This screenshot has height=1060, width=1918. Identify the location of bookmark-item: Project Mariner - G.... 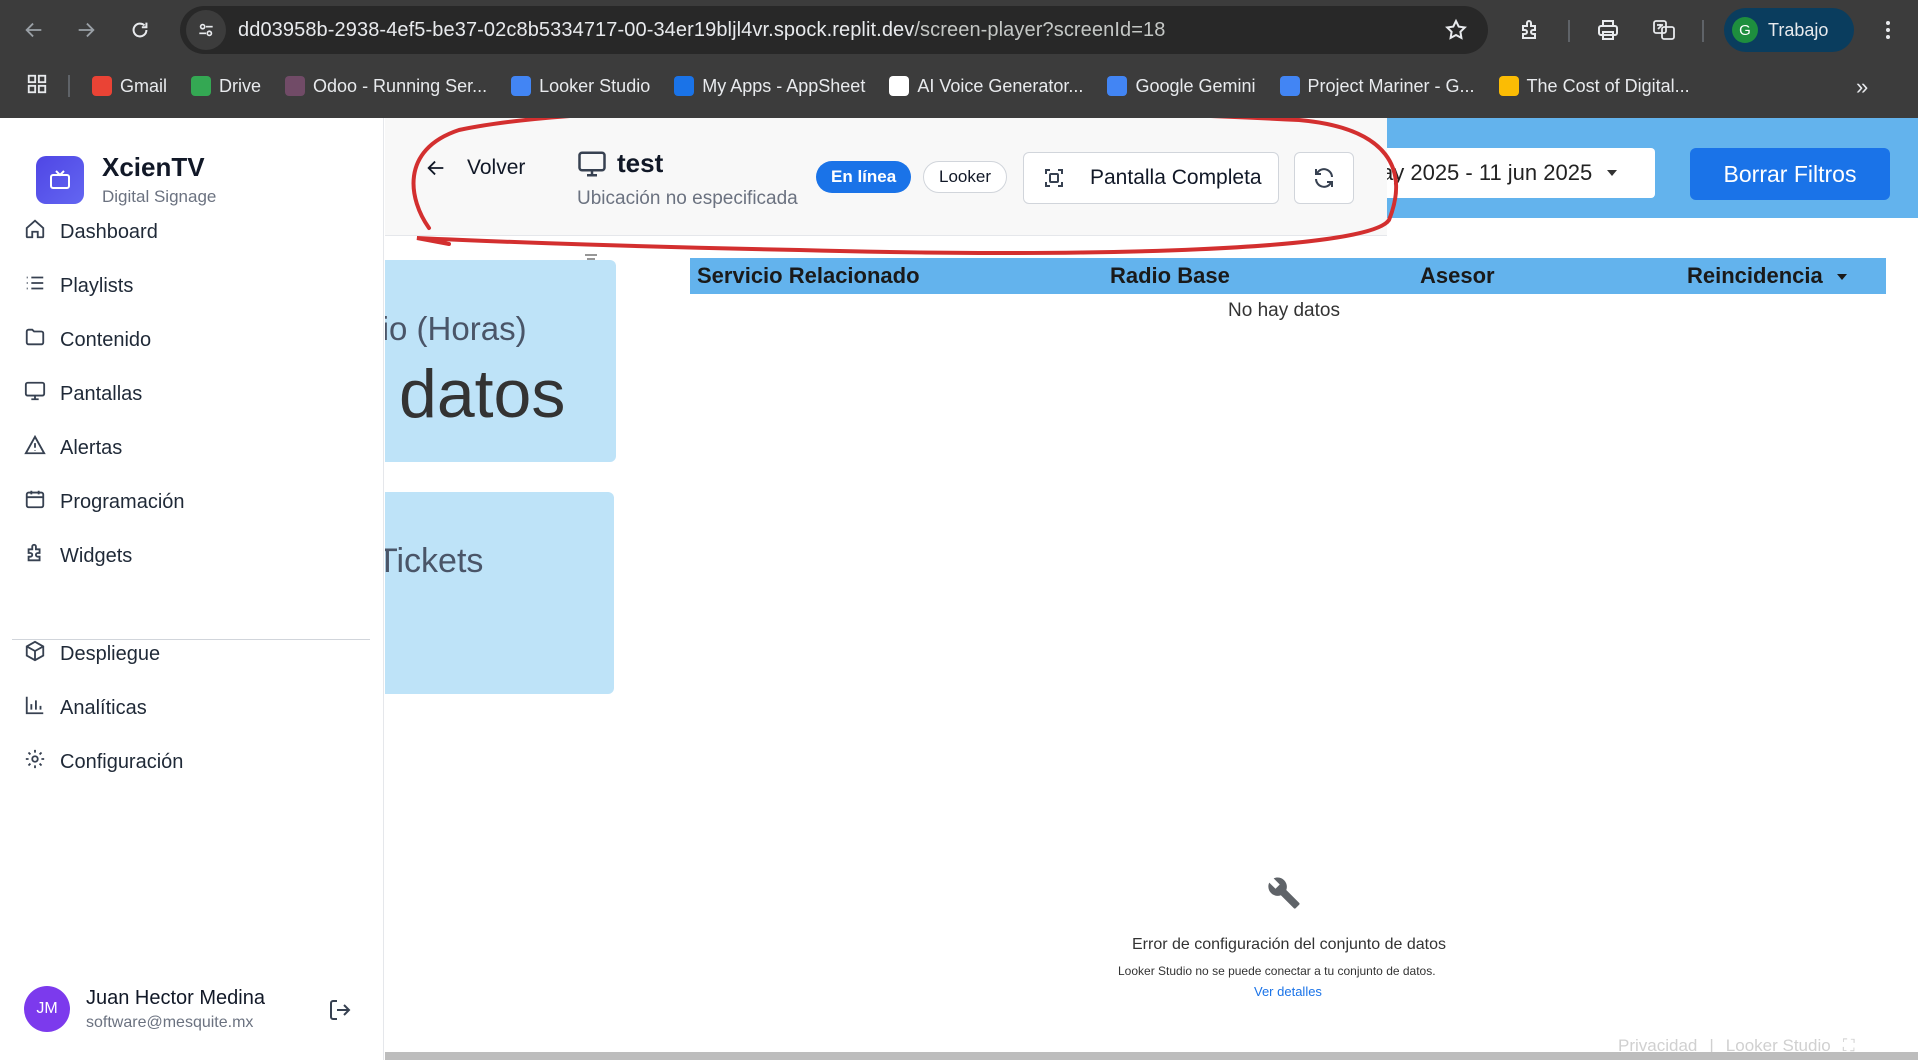
(1377, 86).